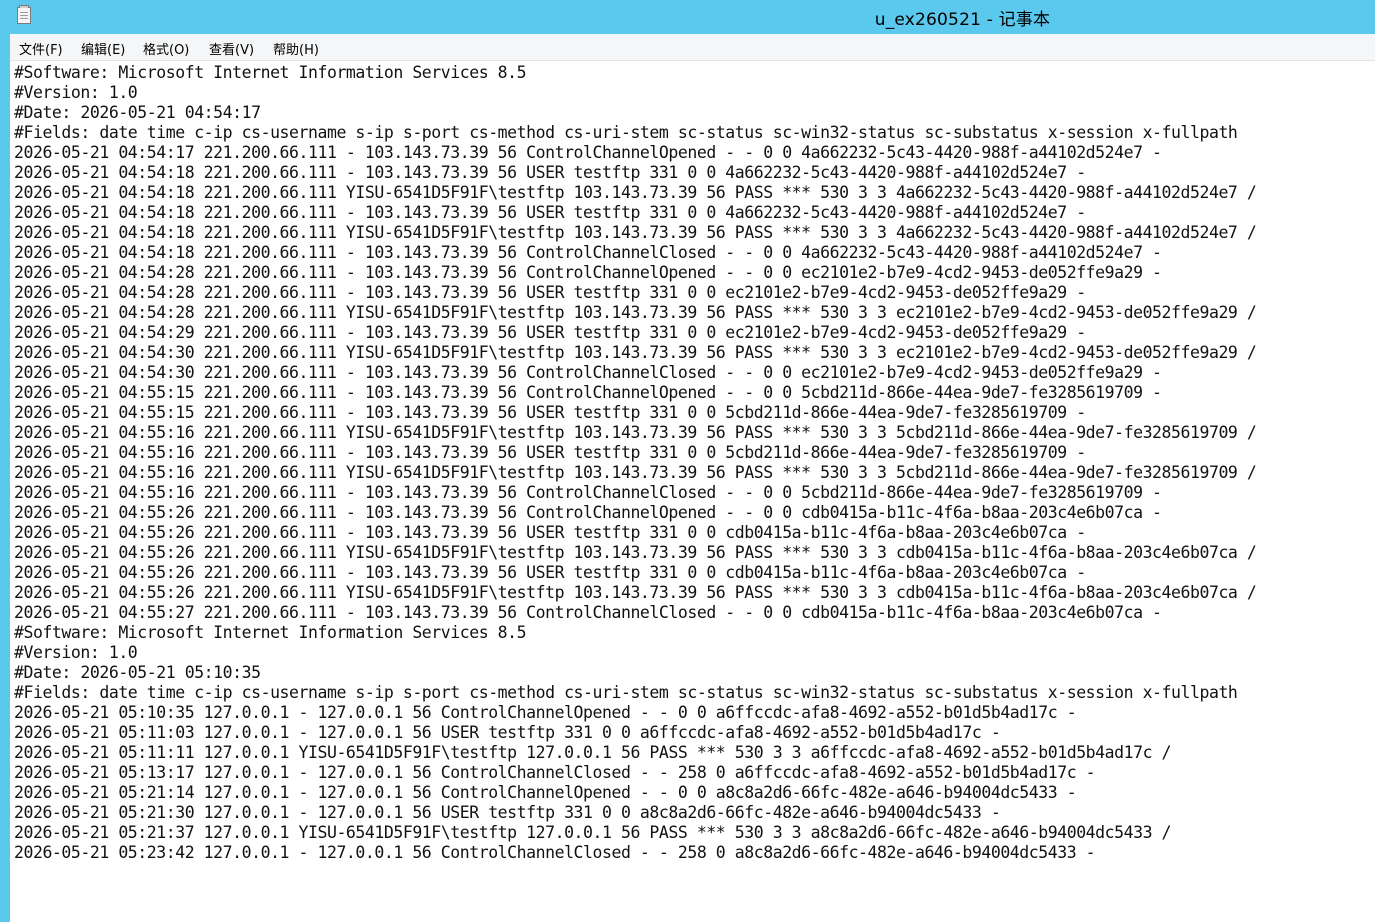  Describe the element at coordinates (296, 48) in the screenshot. I see `menu-help: 帮助(H)` at that location.